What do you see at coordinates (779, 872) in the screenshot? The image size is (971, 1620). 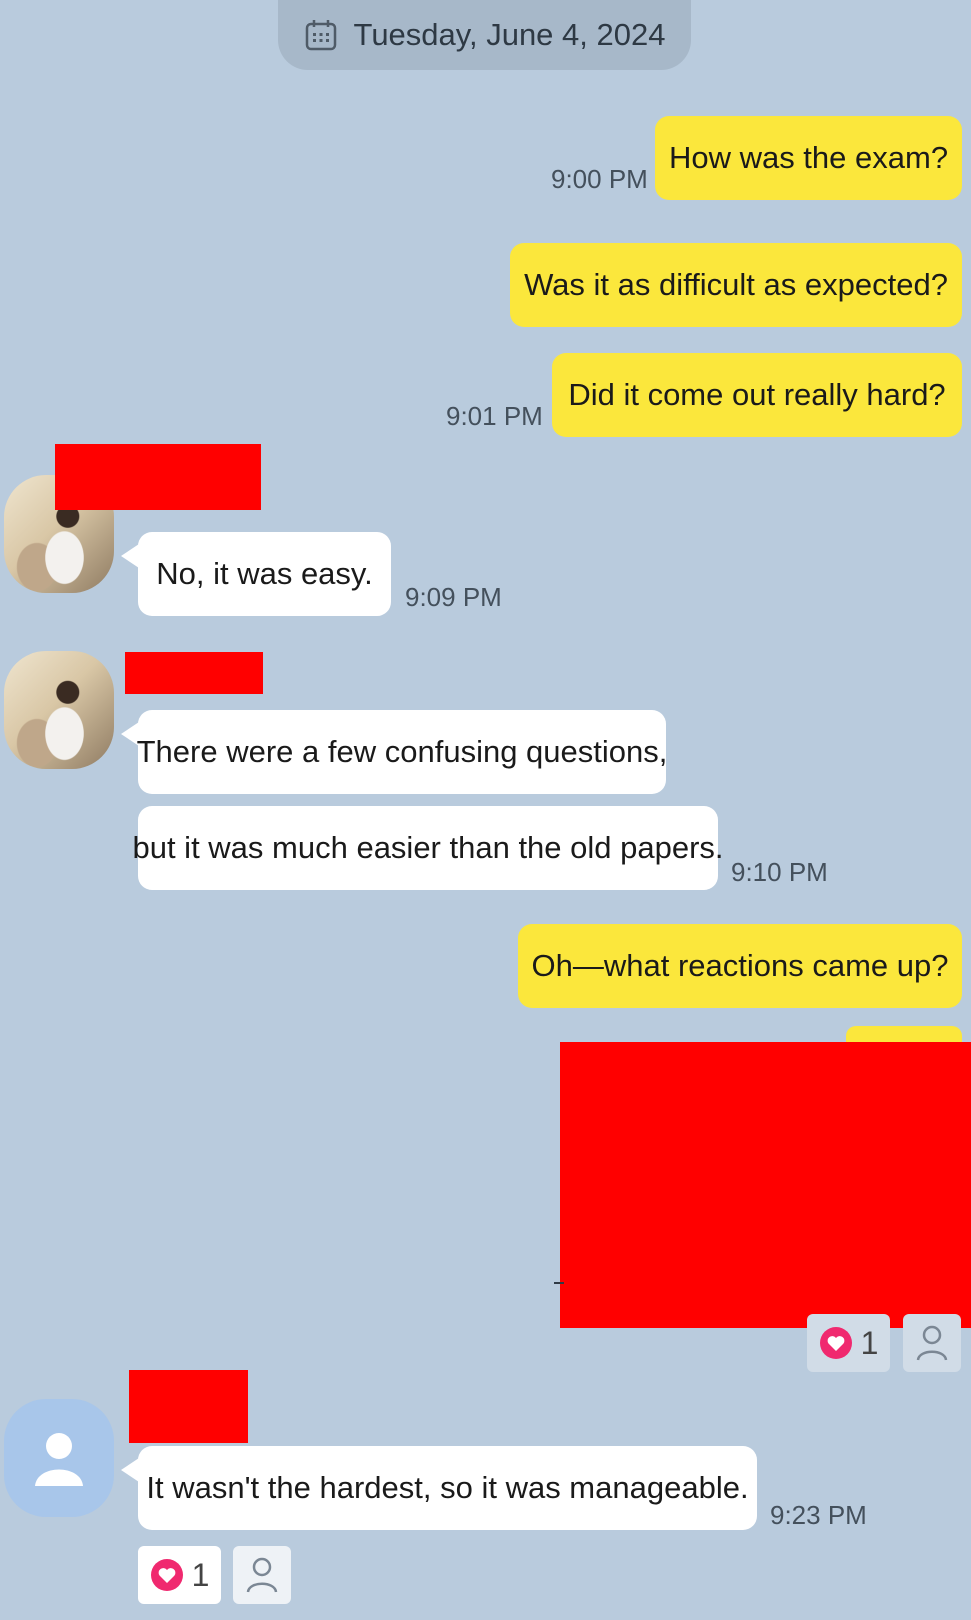 I see `message-time: 9:10 PM` at bounding box center [779, 872].